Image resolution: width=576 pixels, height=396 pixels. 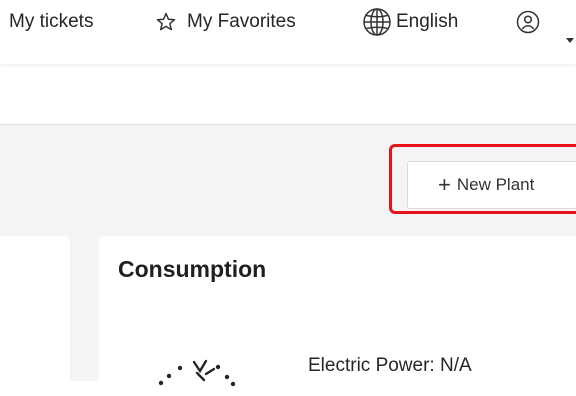 I want to click on new-plant-label: New Plant, so click(x=495, y=184).